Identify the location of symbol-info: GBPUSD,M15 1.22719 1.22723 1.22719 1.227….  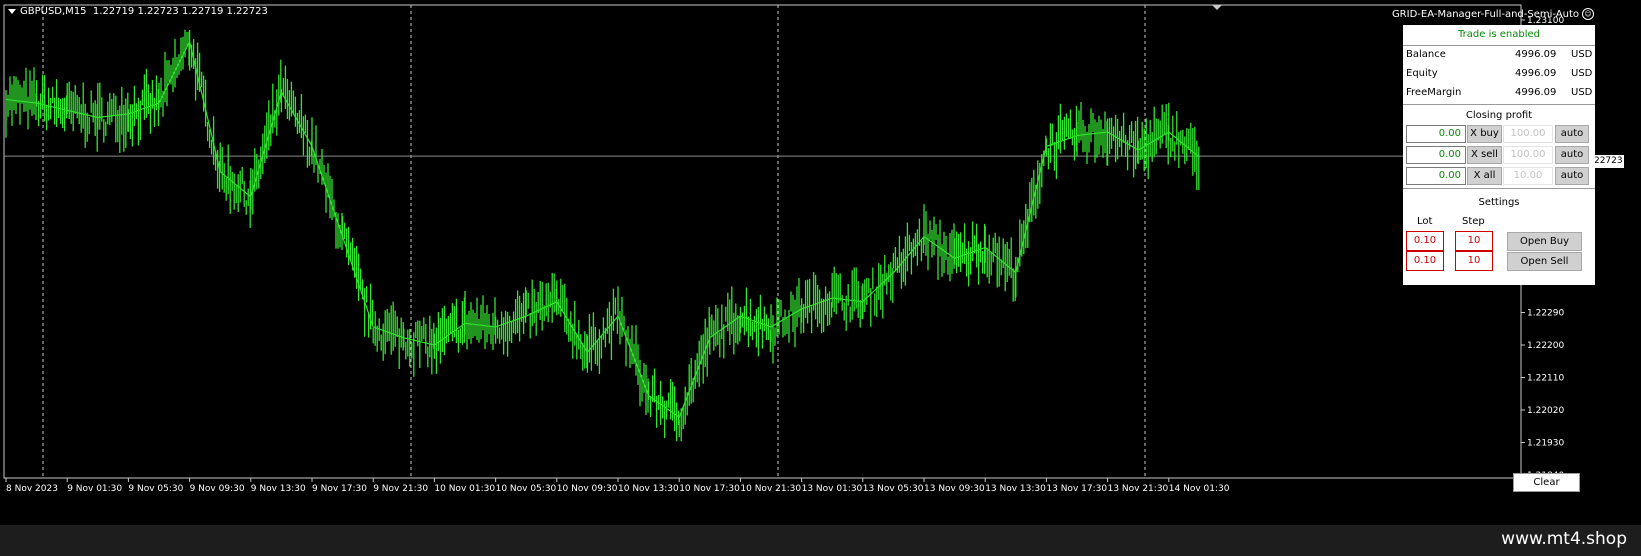
(138, 11).